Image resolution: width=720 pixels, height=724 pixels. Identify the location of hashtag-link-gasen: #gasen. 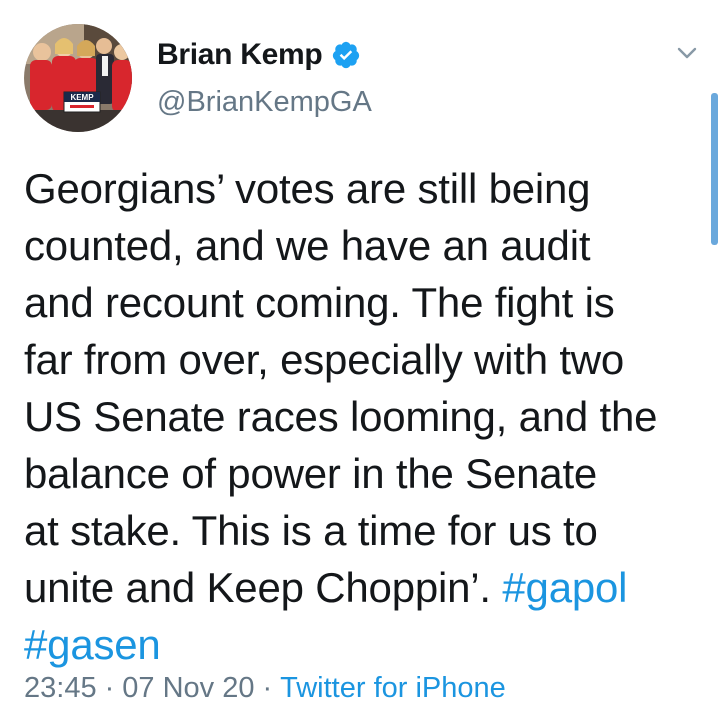
(92, 644).